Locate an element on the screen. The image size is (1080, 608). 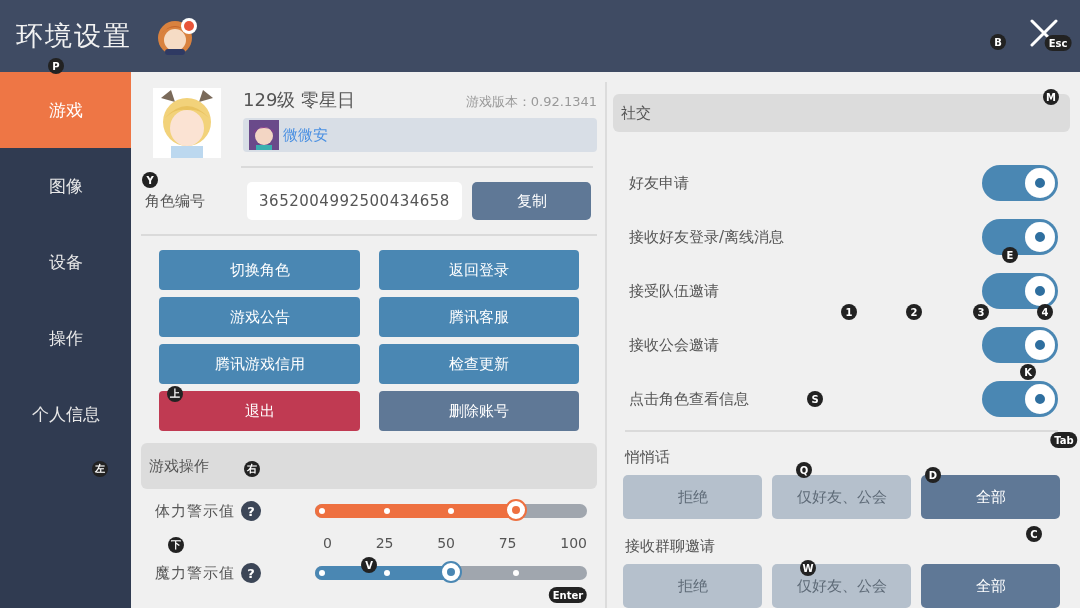
action-button: 删除账号 is located at coordinates (479, 411).